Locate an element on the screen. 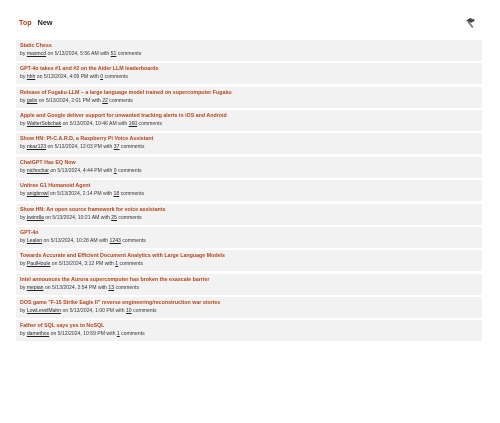  story-title-link: GPT-4o is located at coordinates (251, 233).